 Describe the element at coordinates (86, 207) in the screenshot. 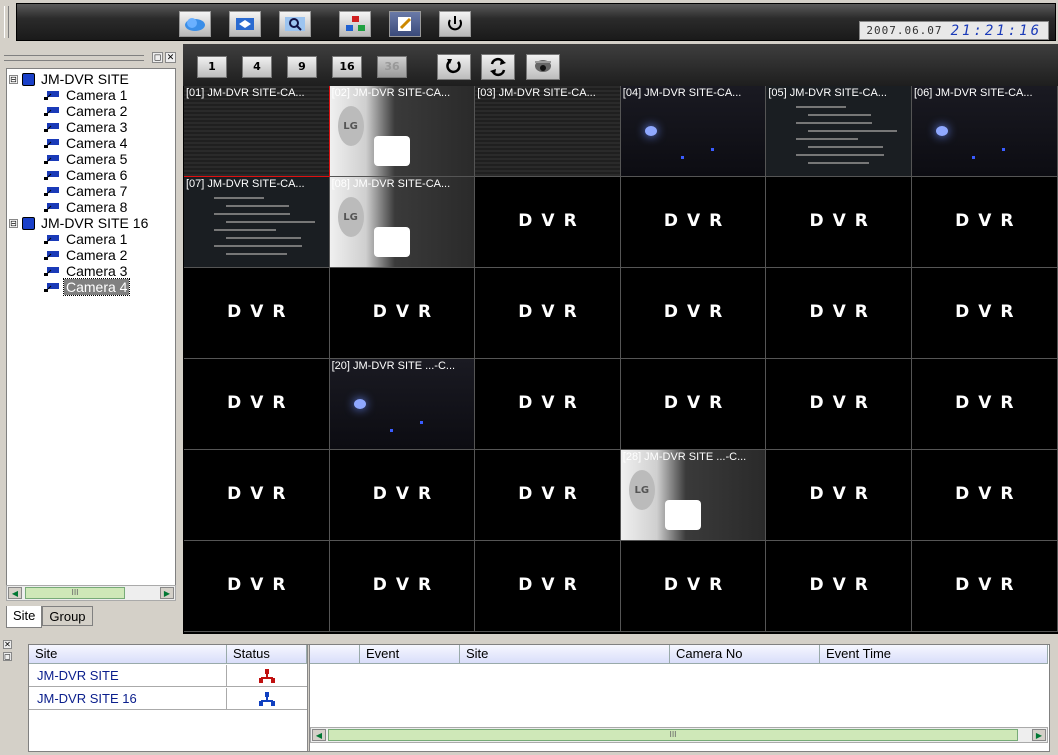

I see `tree-camera-item: Camera 8` at that location.